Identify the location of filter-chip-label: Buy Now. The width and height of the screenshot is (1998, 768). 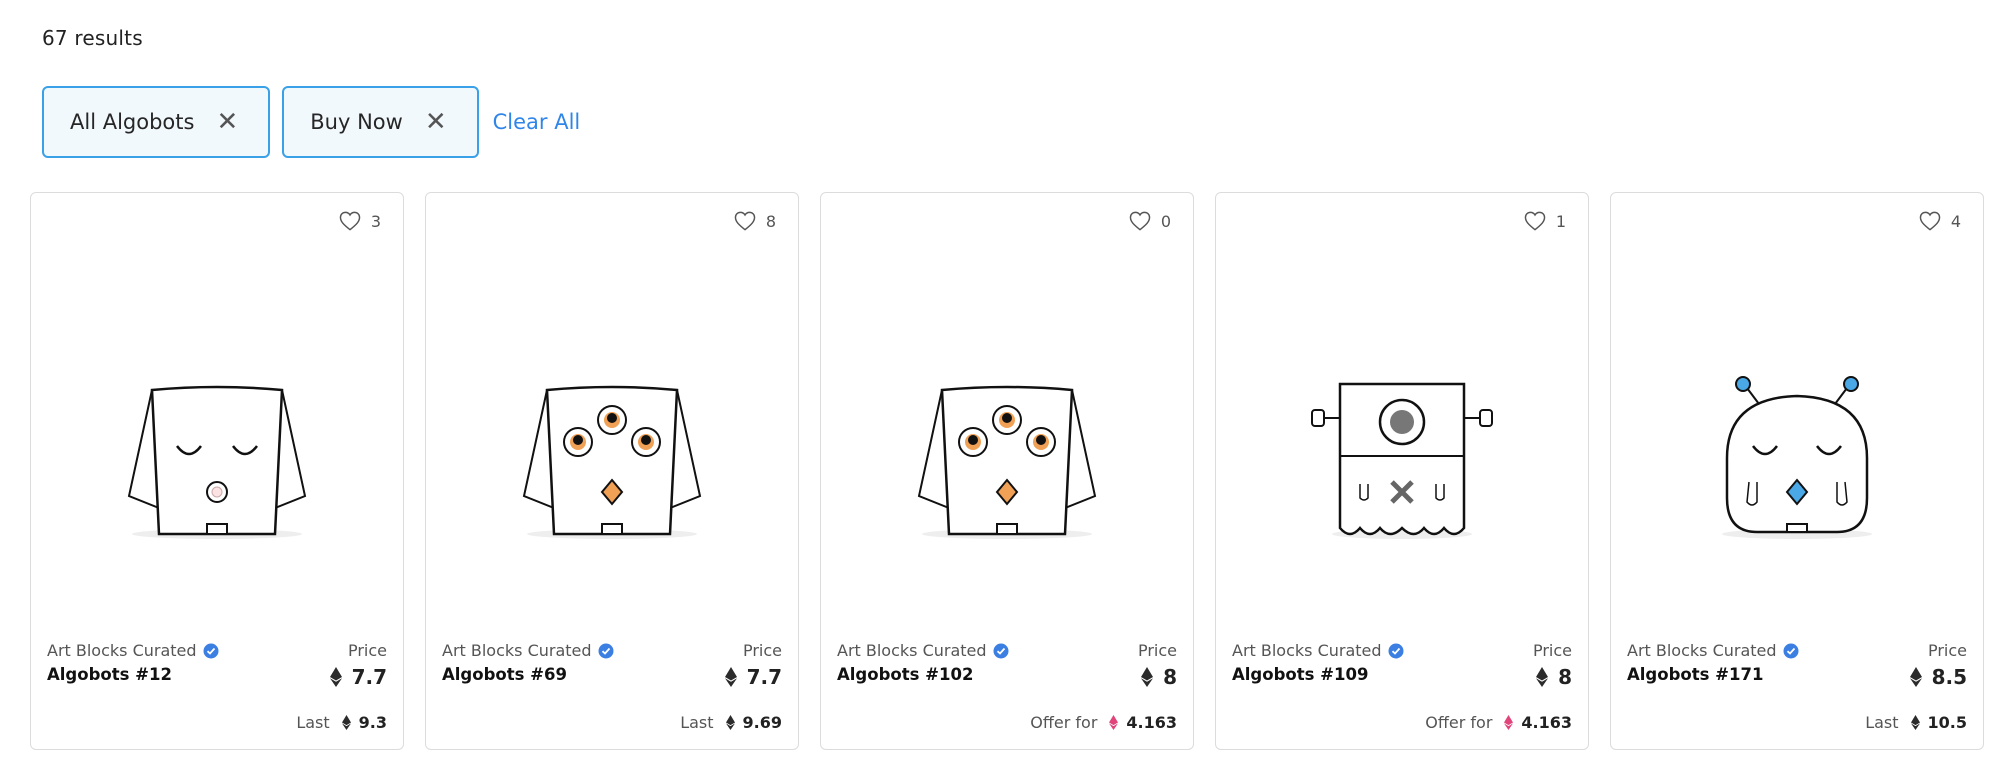
(356, 122).